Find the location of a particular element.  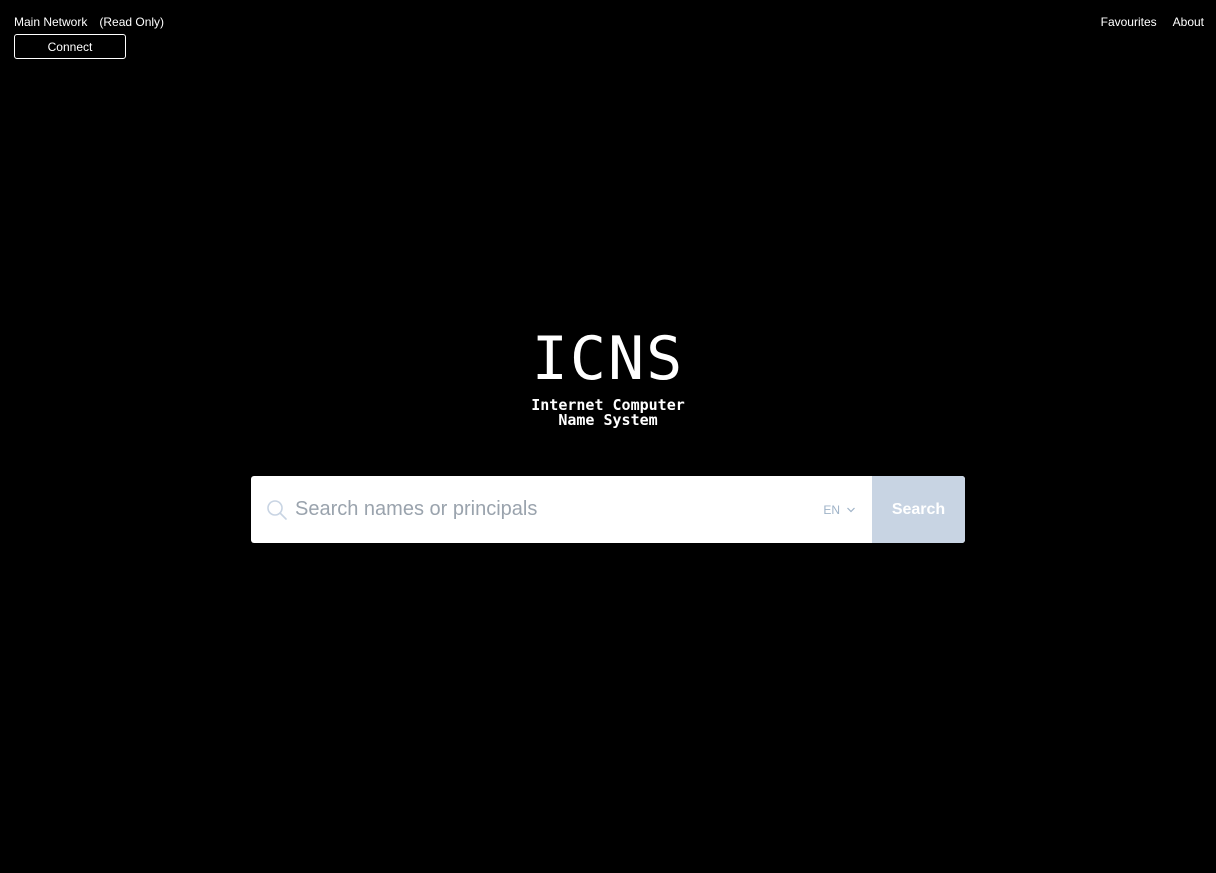

chevron-down-icon is located at coordinates (851, 509).